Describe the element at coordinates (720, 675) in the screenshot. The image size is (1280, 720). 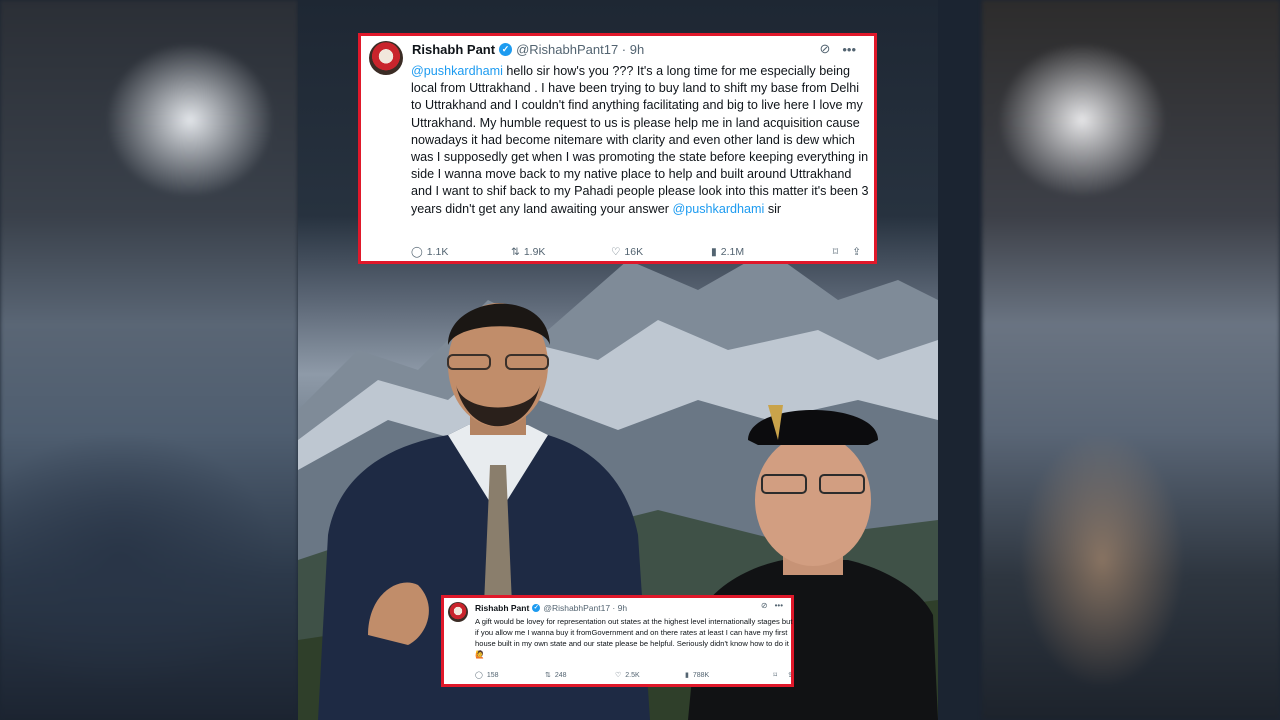
I see `views-button: ▮ 788K` at that location.